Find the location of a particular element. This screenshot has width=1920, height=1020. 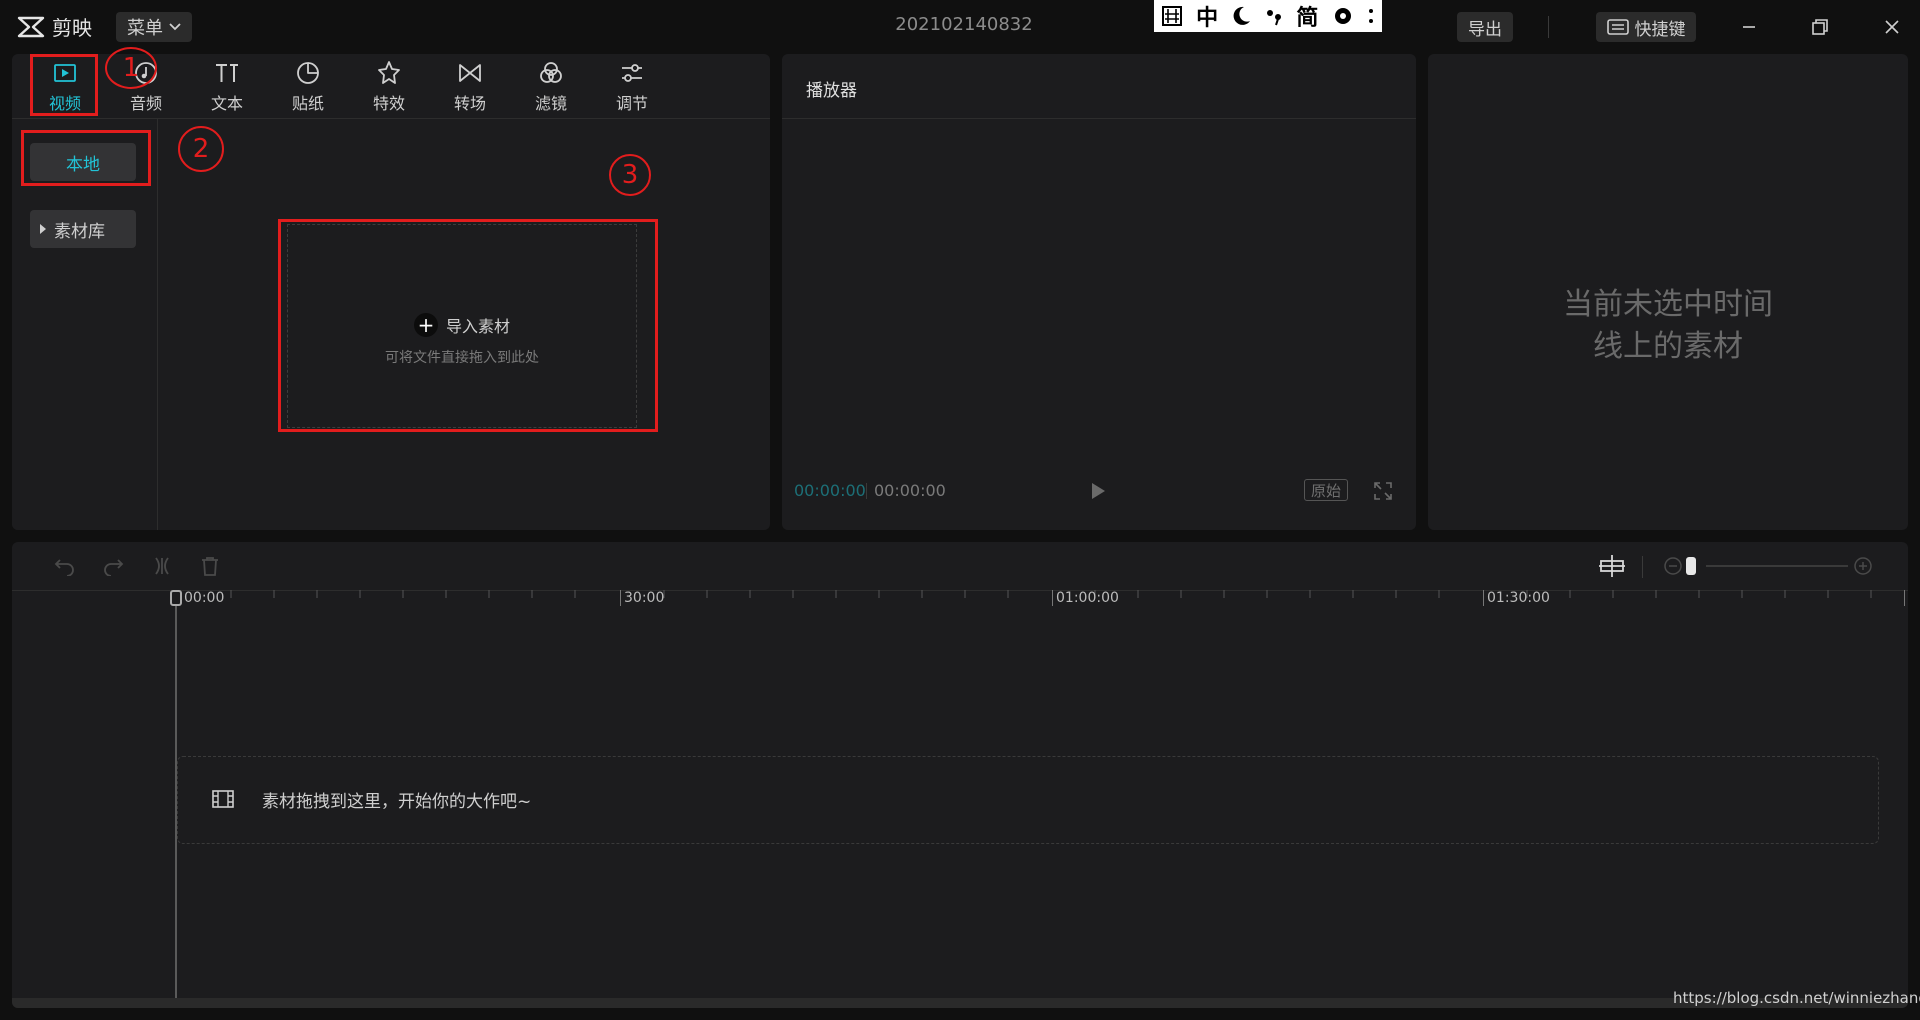

timeline-drop-zone: 素材拖拽到这里，开始你的大作吧~ is located at coordinates (1028, 800).